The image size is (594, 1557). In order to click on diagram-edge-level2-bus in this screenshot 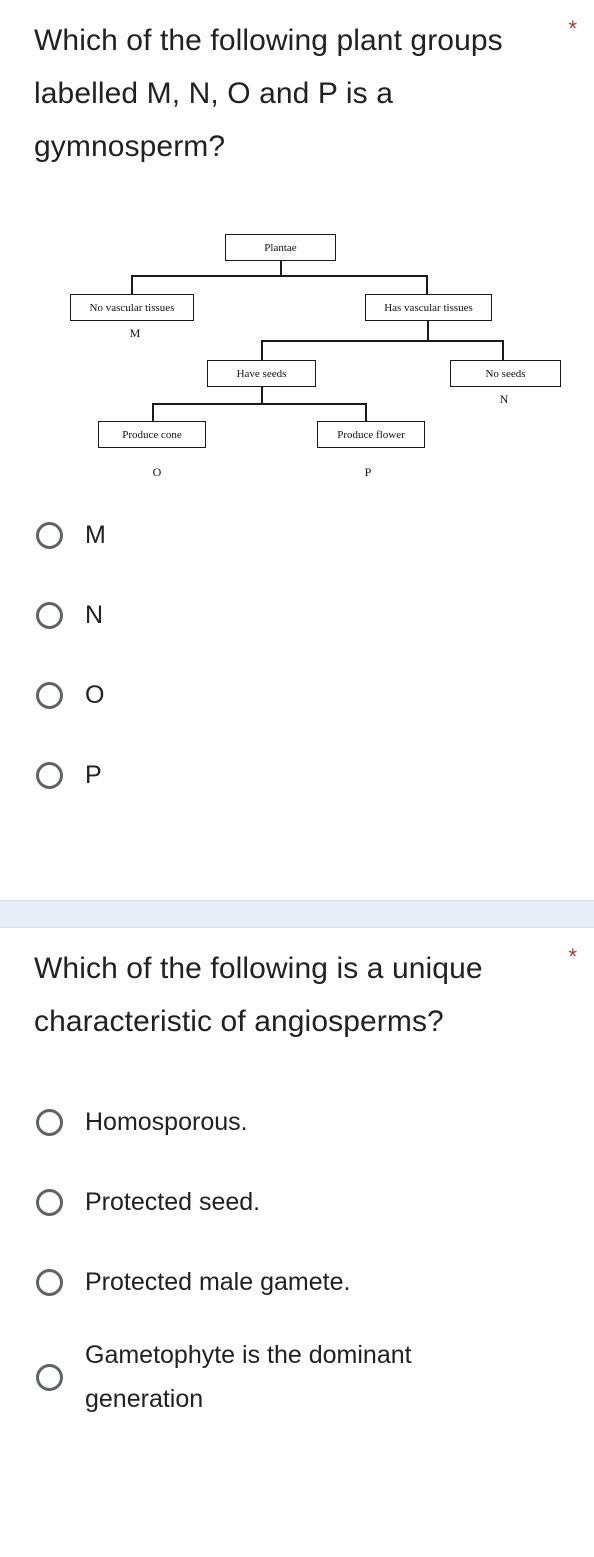, I will do `click(382, 341)`.